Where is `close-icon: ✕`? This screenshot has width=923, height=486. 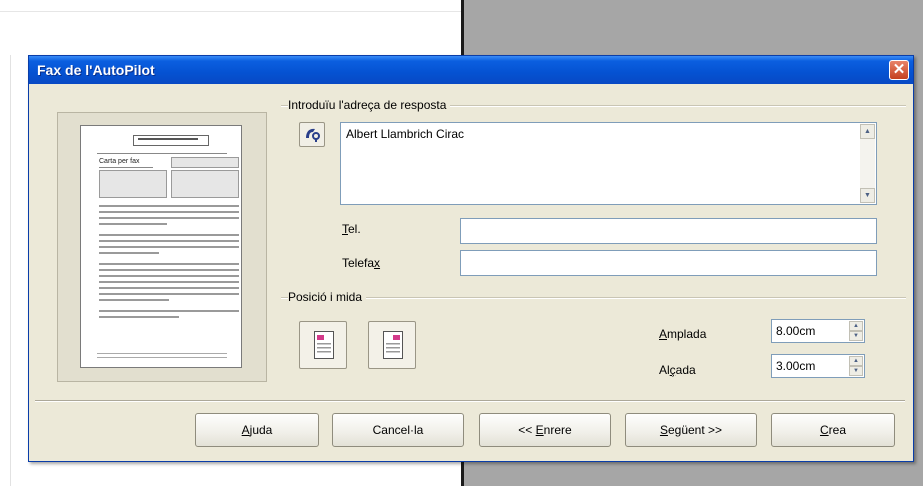
close-icon: ✕ is located at coordinates (899, 69).